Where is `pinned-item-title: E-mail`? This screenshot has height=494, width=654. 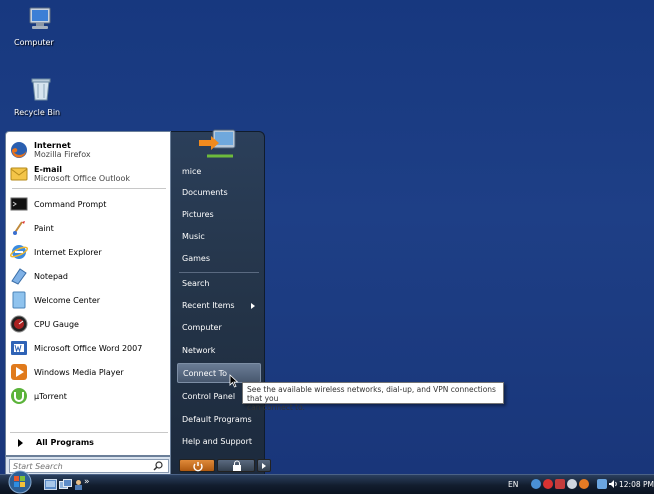
pinned-item-title: E-mail is located at coordinates (48, 169).